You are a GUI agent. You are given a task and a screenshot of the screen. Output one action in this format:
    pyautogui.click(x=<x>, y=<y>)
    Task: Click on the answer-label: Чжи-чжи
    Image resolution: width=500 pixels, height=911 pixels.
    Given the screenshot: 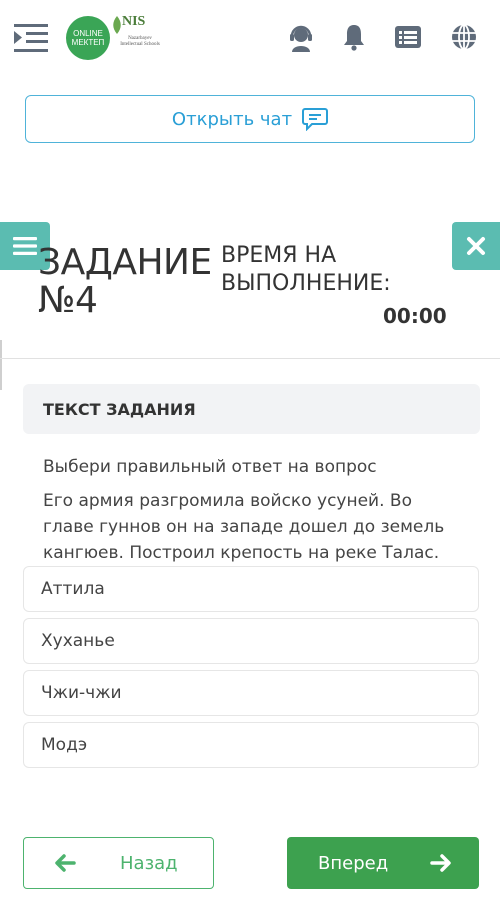 What is the action you would take?
    pyautogui.click(x=81, y=693)
    